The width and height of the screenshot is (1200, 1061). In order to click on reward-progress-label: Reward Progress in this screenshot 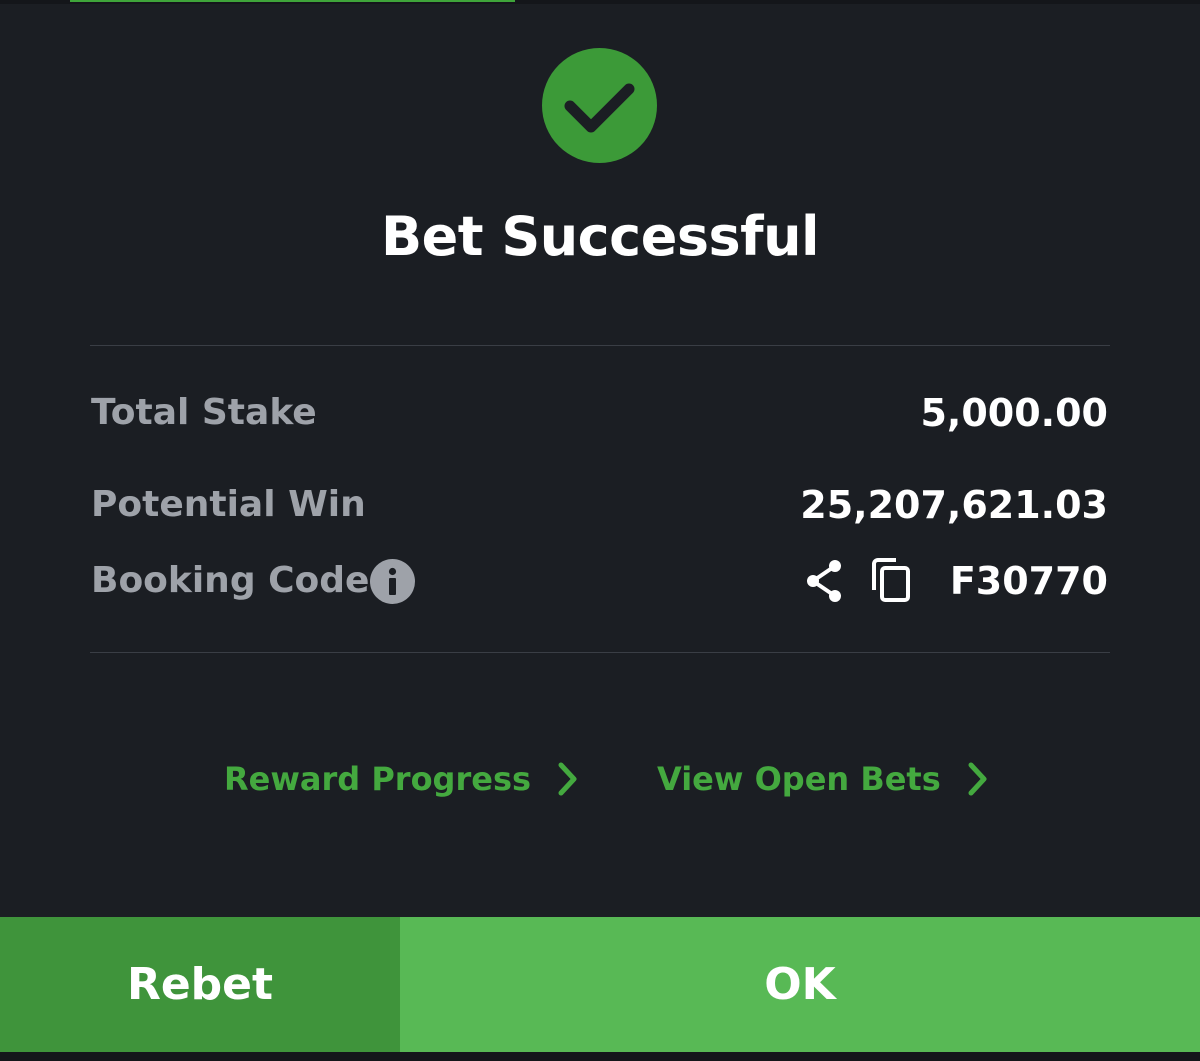, I will do `click(378, 779)`.